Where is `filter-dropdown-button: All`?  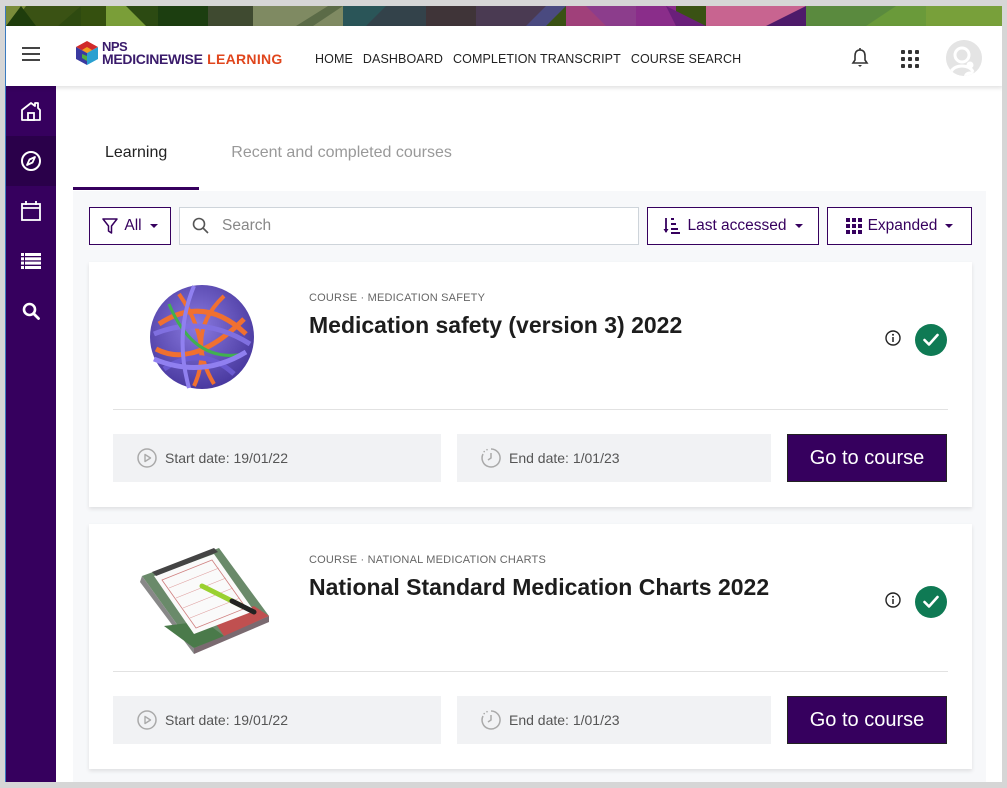
filter-dropdown-button: All is located at coordinates (130, 226).